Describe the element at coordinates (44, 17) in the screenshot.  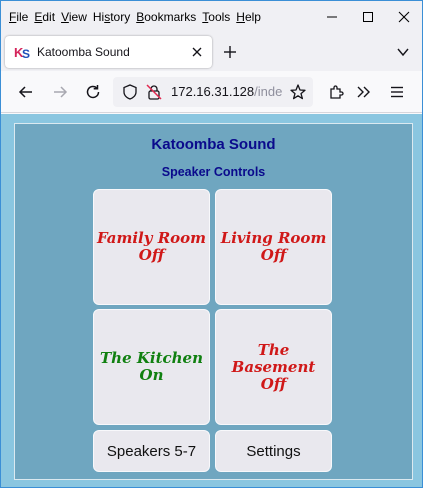
I see `menu-edit: Edit` at that location.